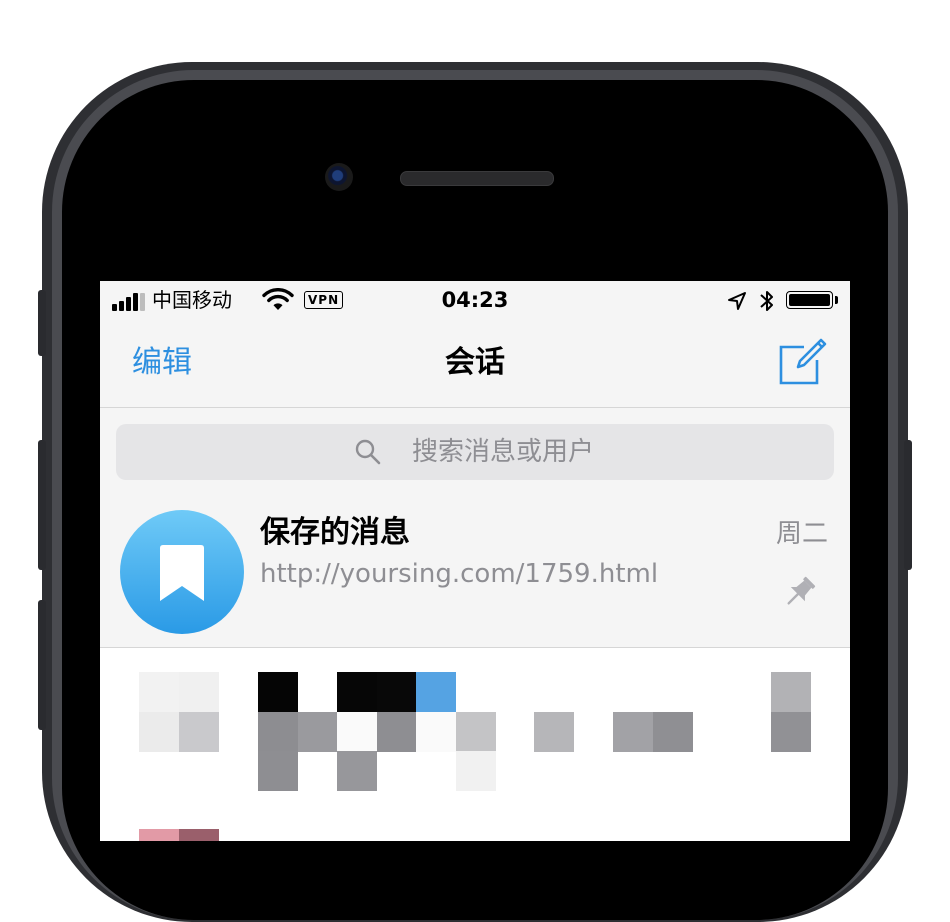 This screenshot has width=950, height=922. I want to click on chat-row-saved-messages: 保存的消息 http://yoursing.com/1759.html 周二, so click(475, 574).